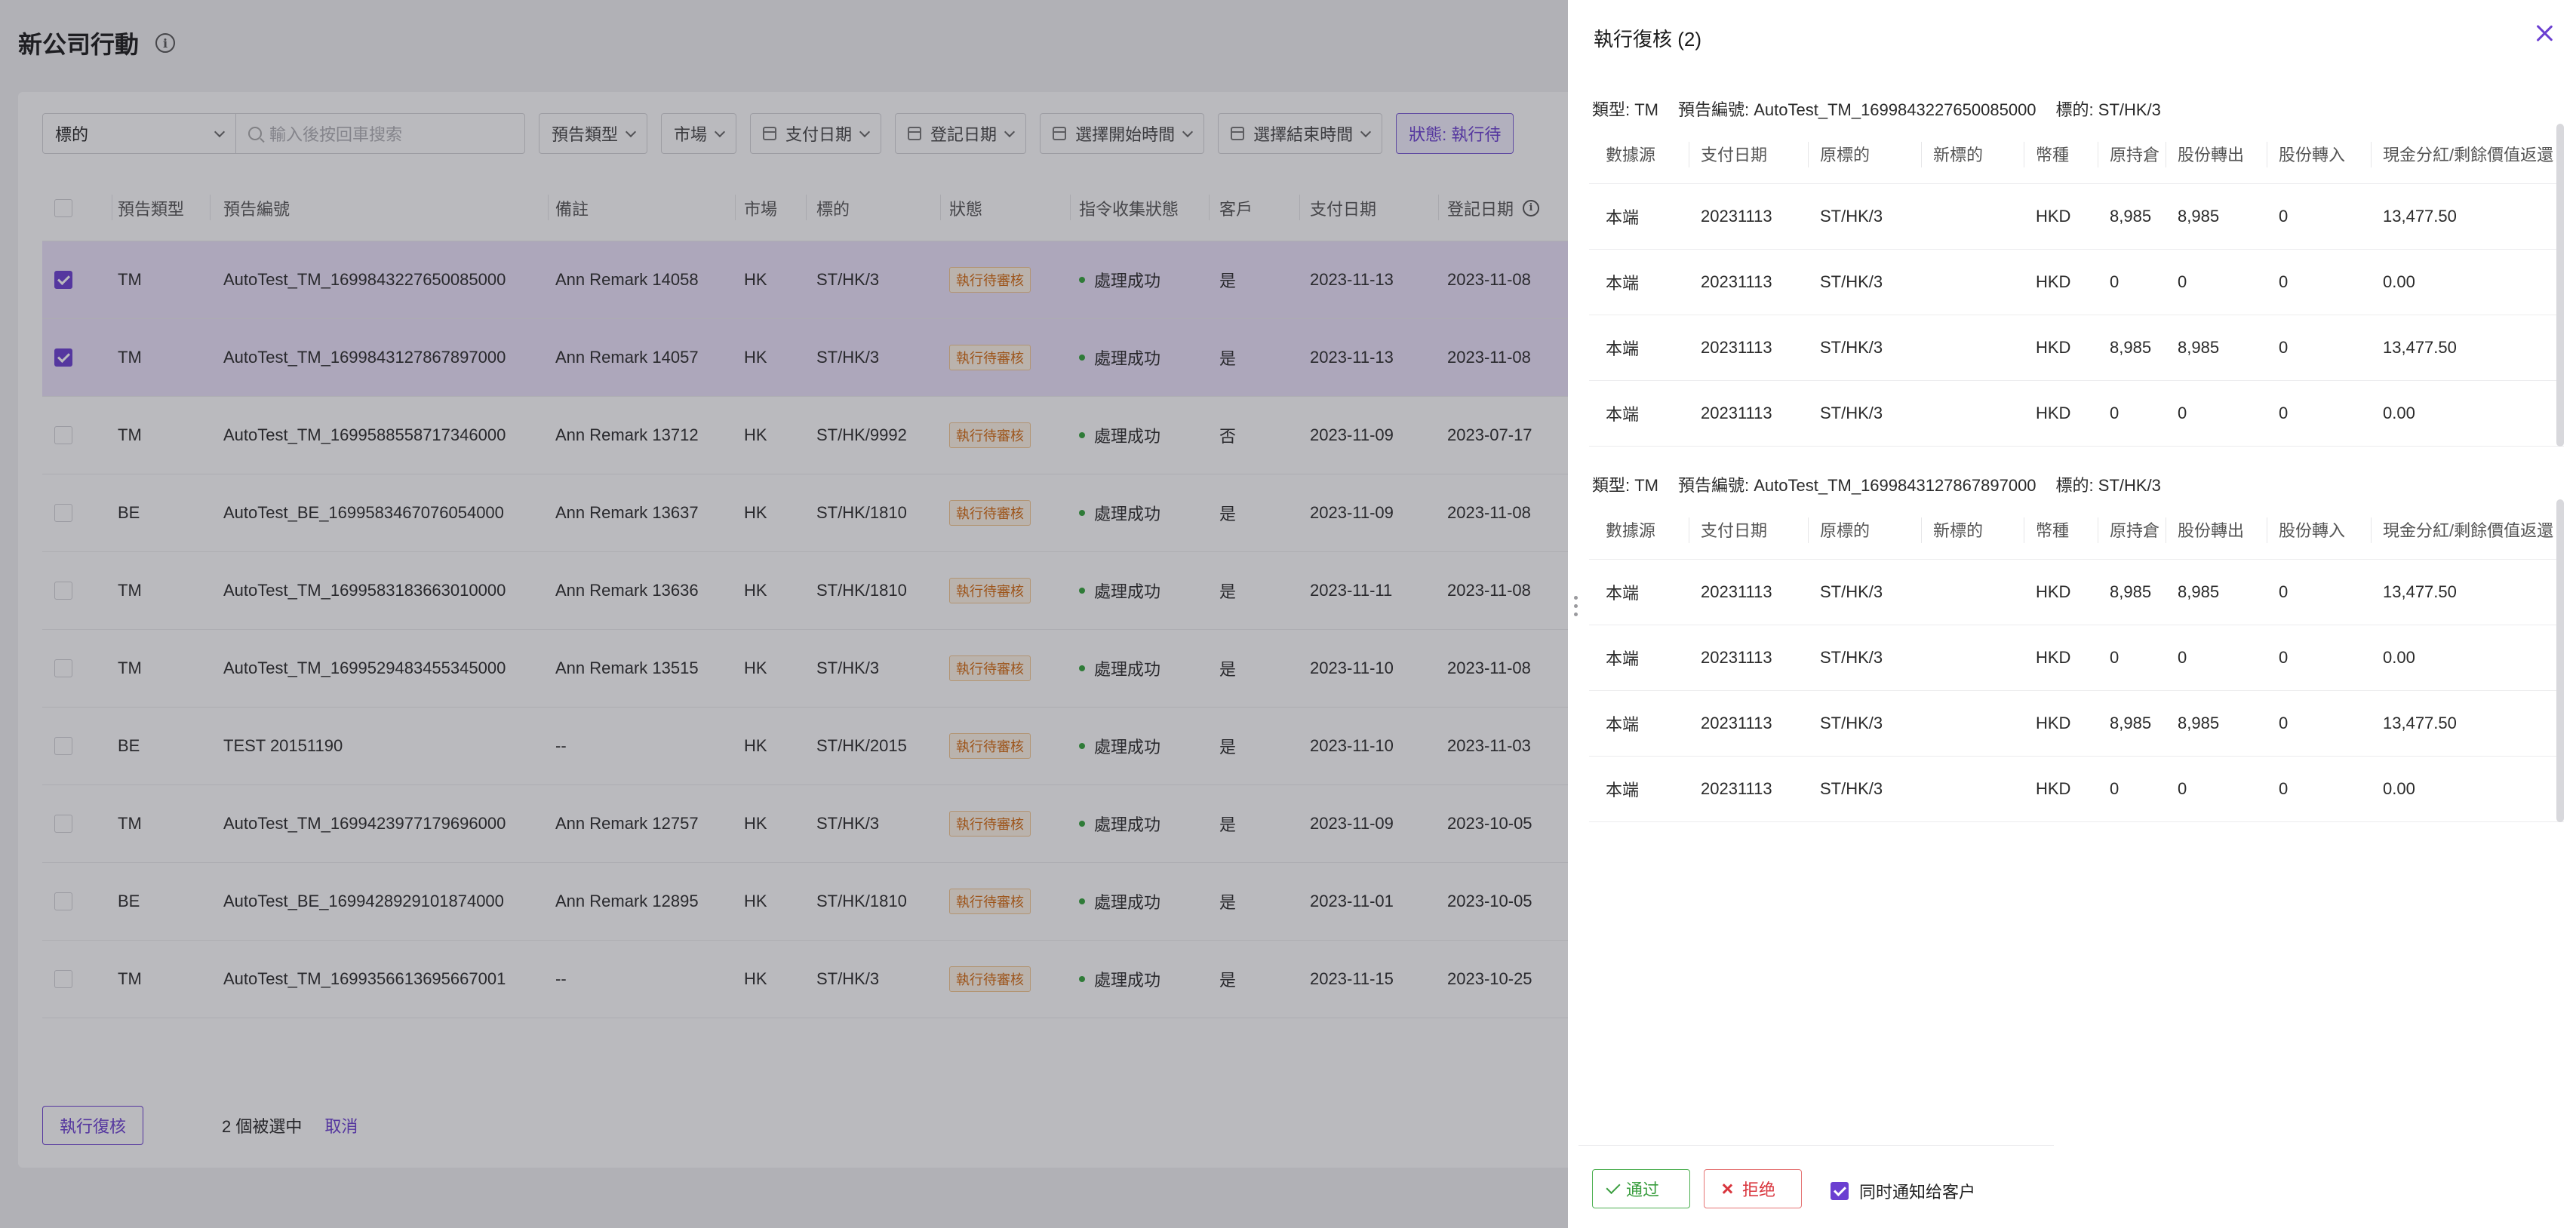  I want to click on reject-button: 拒绝, so click(1753, 1188).